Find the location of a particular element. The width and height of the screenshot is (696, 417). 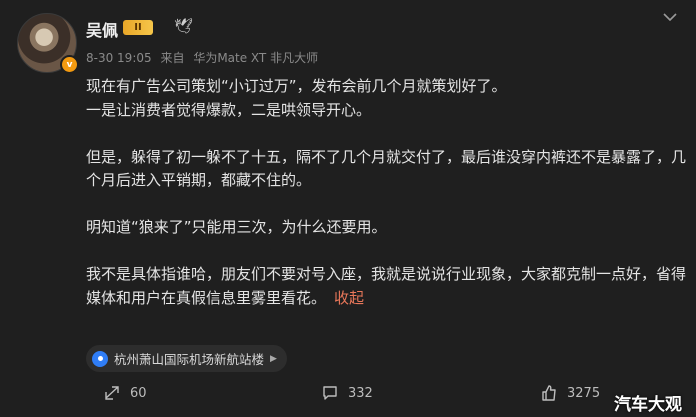

bird-icon: 🕊 is located at coordinates (183, 26).